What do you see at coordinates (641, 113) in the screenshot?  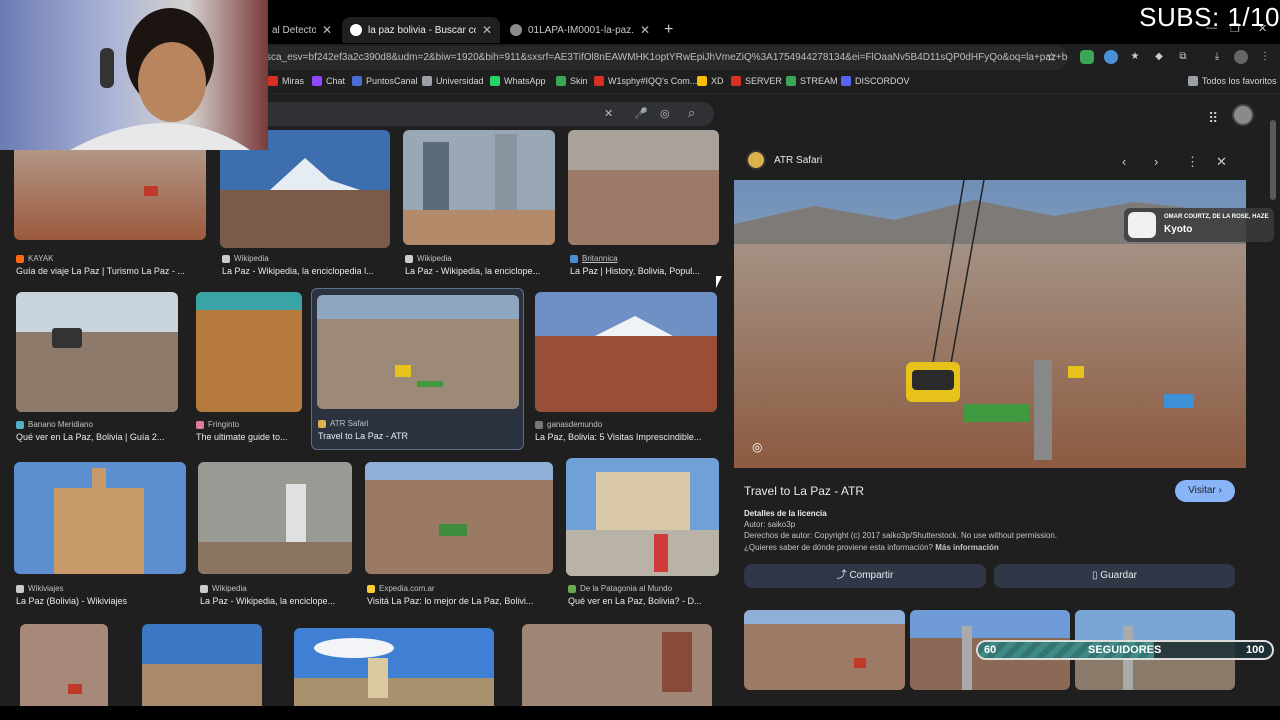 I see `mic-icon: 🎤` at bounding box center [641, 113].